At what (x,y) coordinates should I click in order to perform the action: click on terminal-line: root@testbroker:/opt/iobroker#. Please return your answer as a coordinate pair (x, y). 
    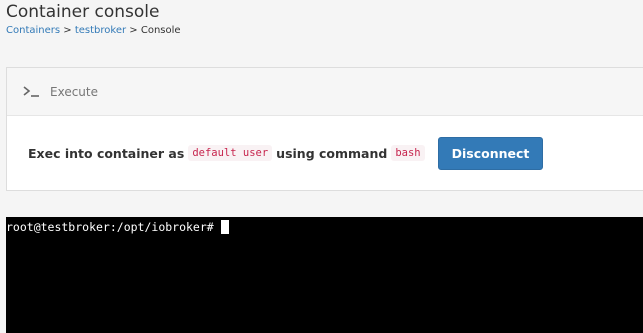
    Looking at the image, I should click on (117, 227).